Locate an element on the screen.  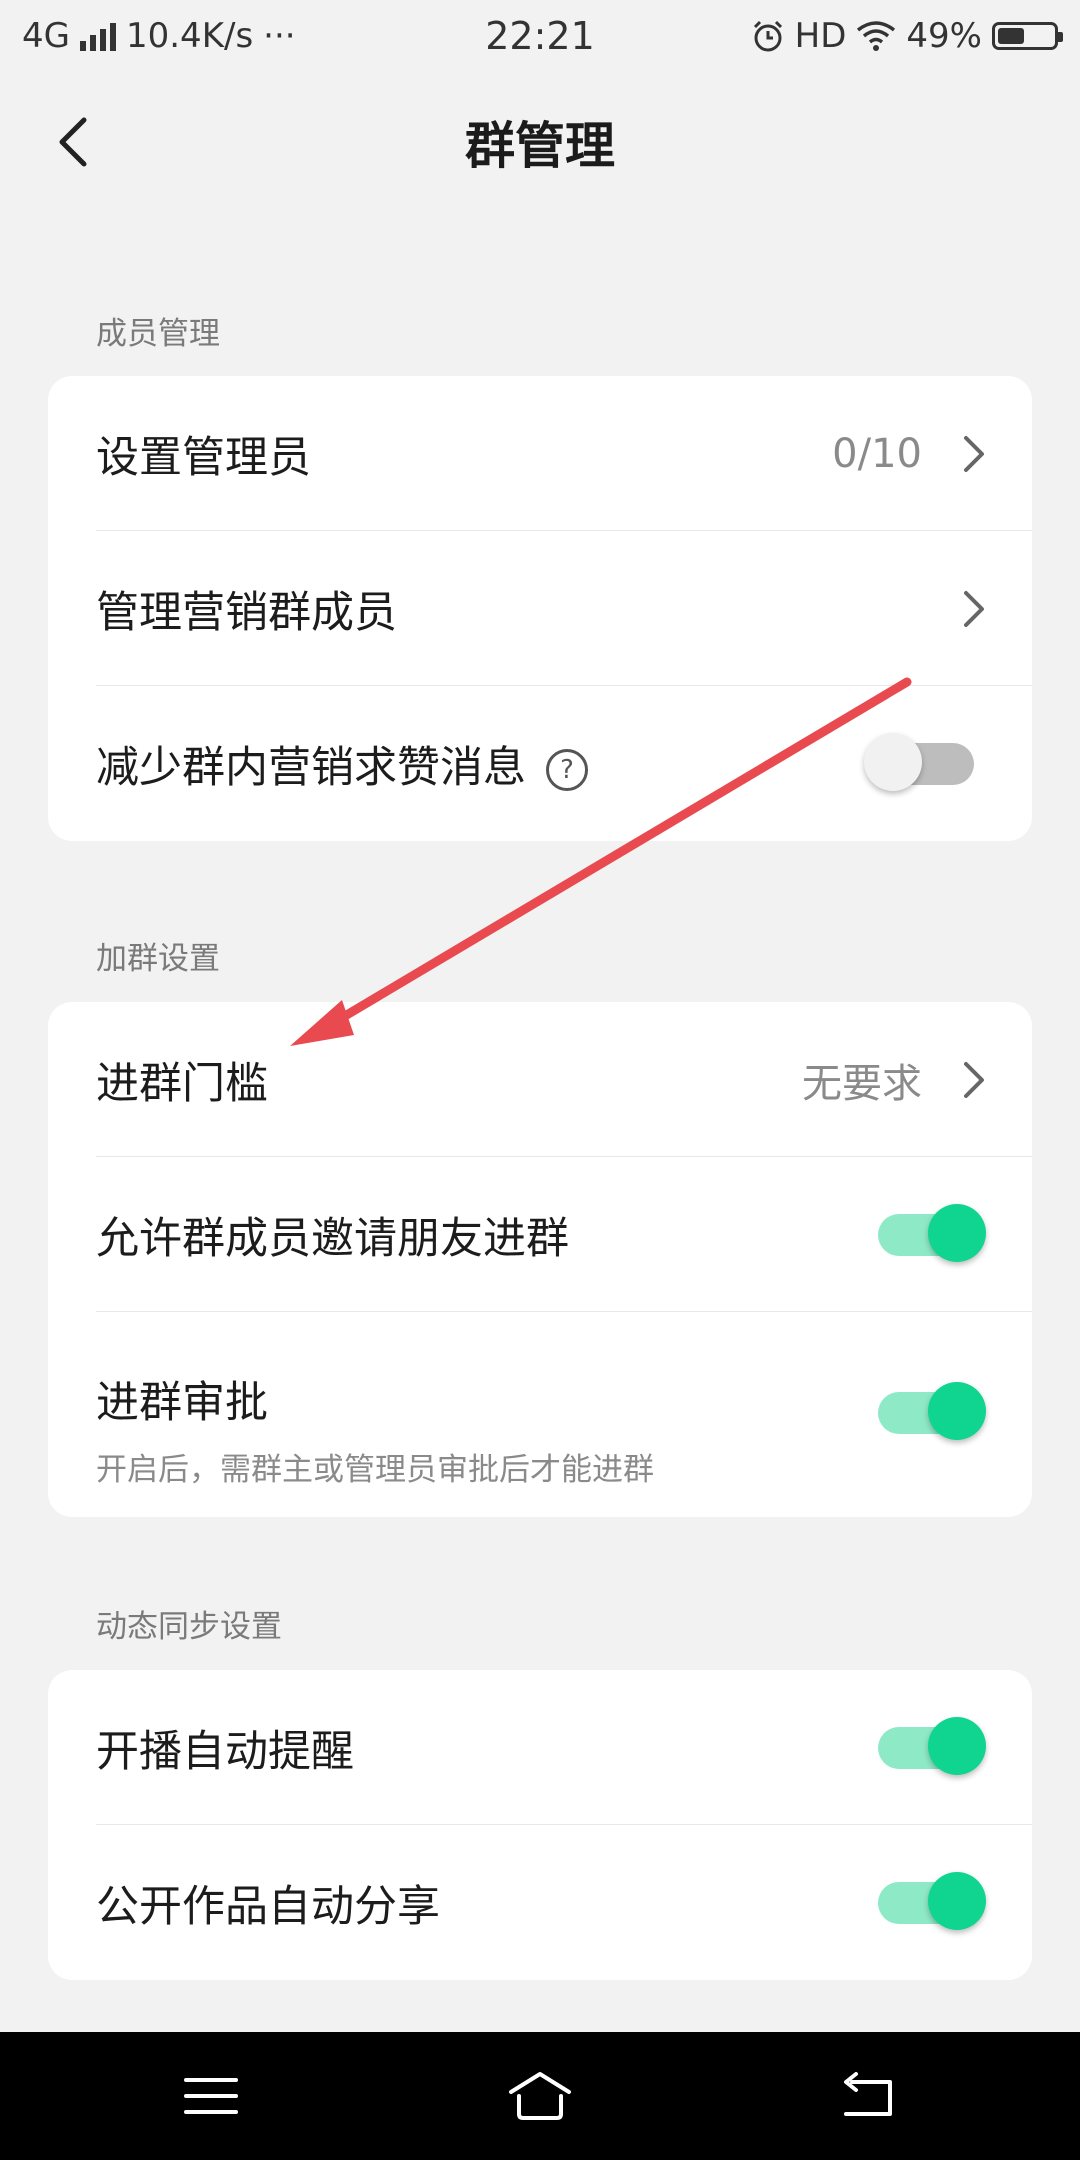
section-title-join-settings: 加群设置 is located at coordinates (158, 959).